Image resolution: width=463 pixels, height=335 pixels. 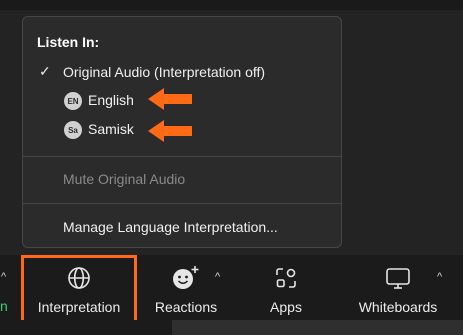 I want to click on toolbar-label: Whiteboards, so click(x=398, y=307).